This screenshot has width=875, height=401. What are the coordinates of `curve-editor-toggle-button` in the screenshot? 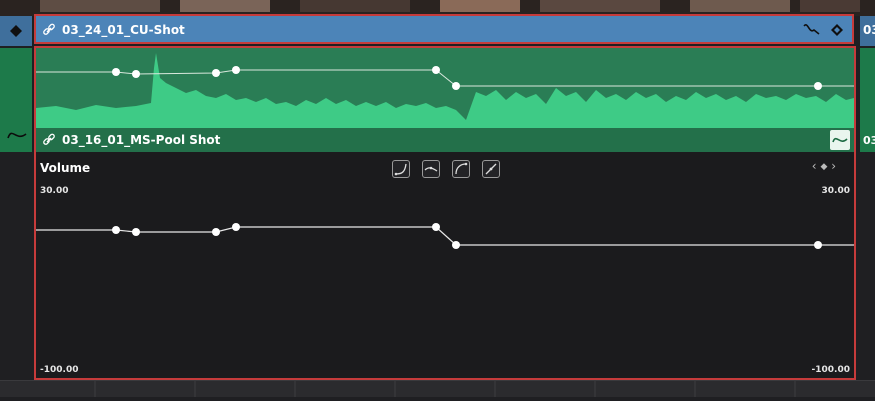 It's located at (840, 140).